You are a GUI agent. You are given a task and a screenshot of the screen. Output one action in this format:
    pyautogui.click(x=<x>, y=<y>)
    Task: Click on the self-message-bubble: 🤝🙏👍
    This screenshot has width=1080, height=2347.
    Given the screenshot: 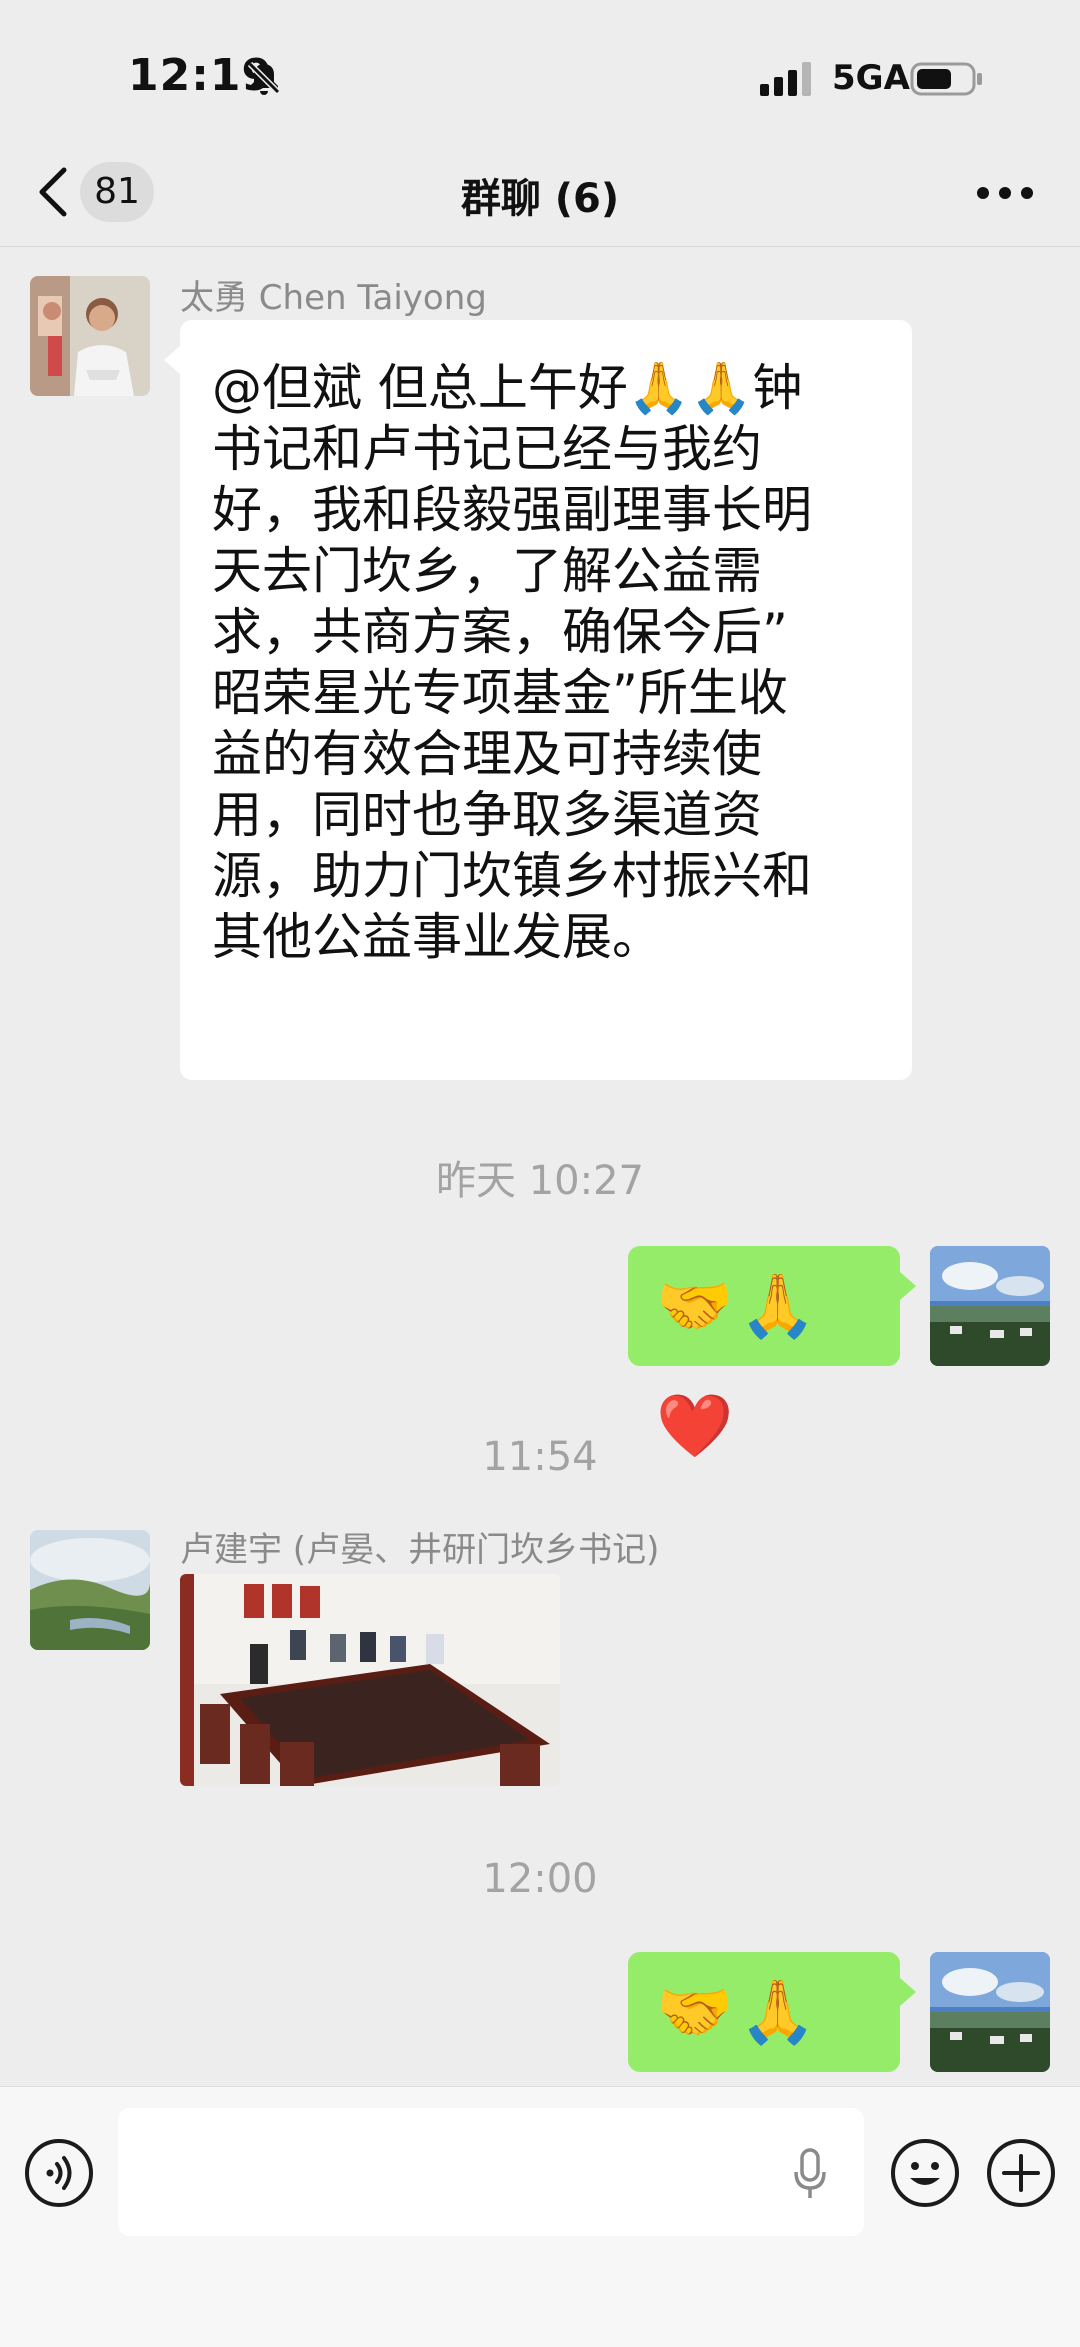 What is the action you would take?
    pyautogui.click(x=764, y=2060)
    